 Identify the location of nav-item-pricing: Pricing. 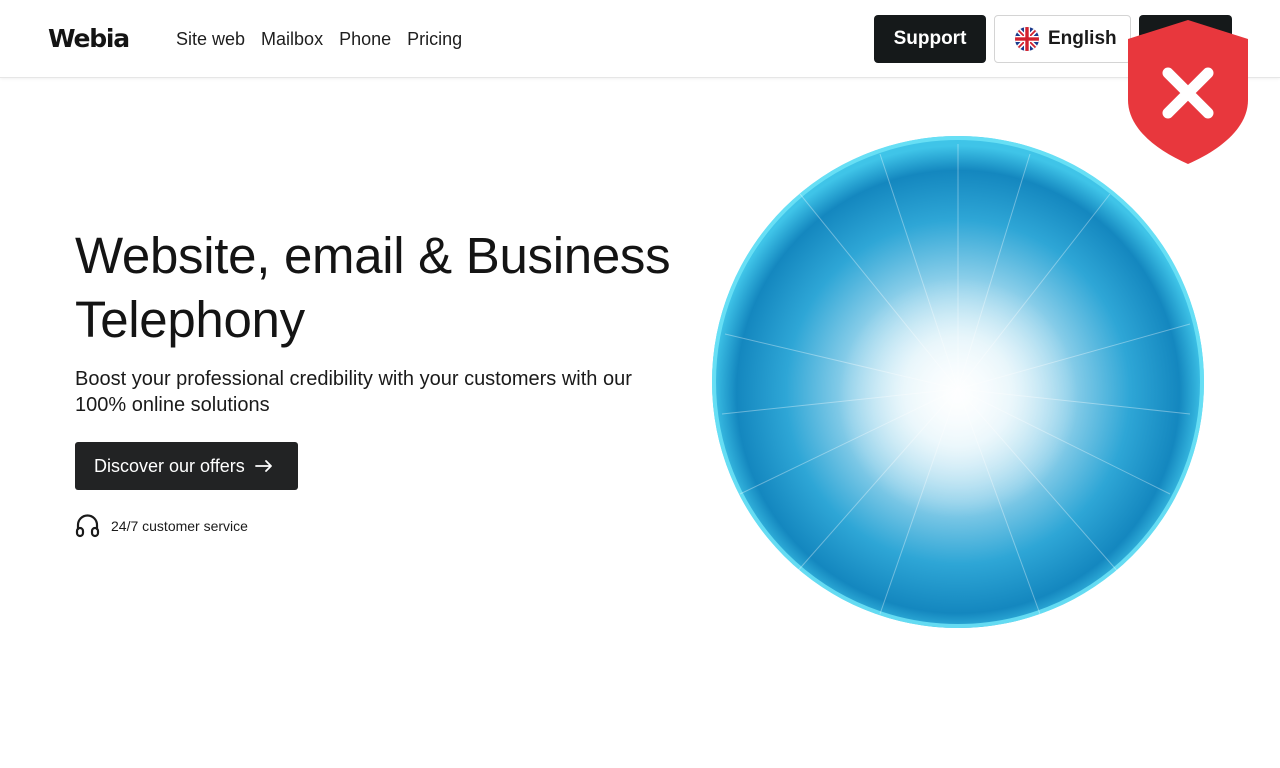
(434, 39).